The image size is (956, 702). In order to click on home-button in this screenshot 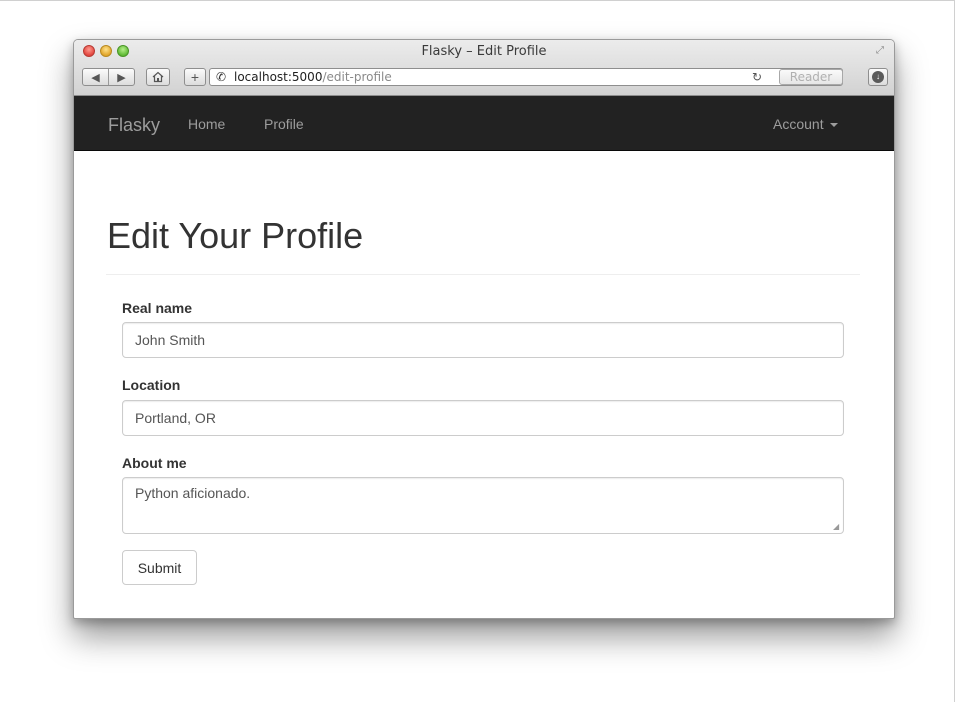, I will do `click(158, 77)`.